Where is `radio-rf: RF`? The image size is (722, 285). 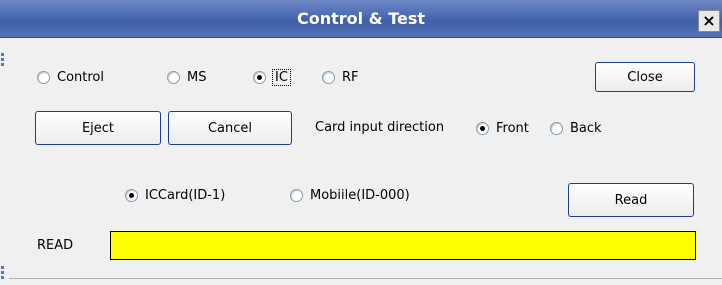 radio-rf: RF is located at coordinates (340, 77).